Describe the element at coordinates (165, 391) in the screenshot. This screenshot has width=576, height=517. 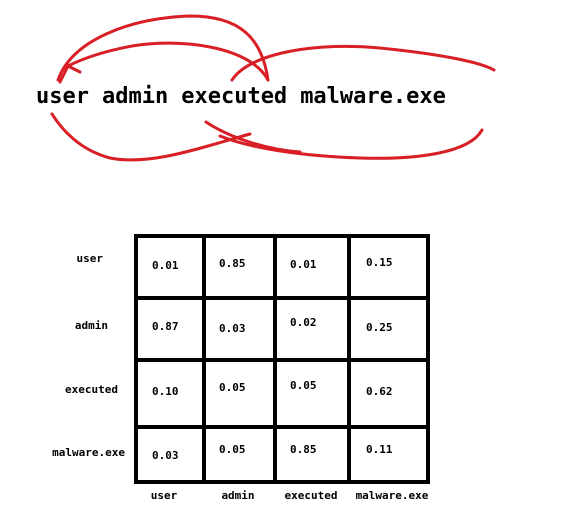
I see `matrix-cell-r3c1: 0.10` at that location.